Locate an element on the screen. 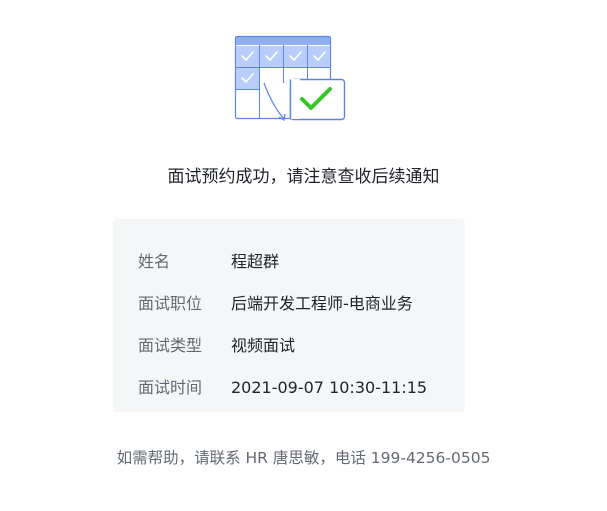  detail-row-name: 姓名 程超群 is located at coordinates (289, 262).